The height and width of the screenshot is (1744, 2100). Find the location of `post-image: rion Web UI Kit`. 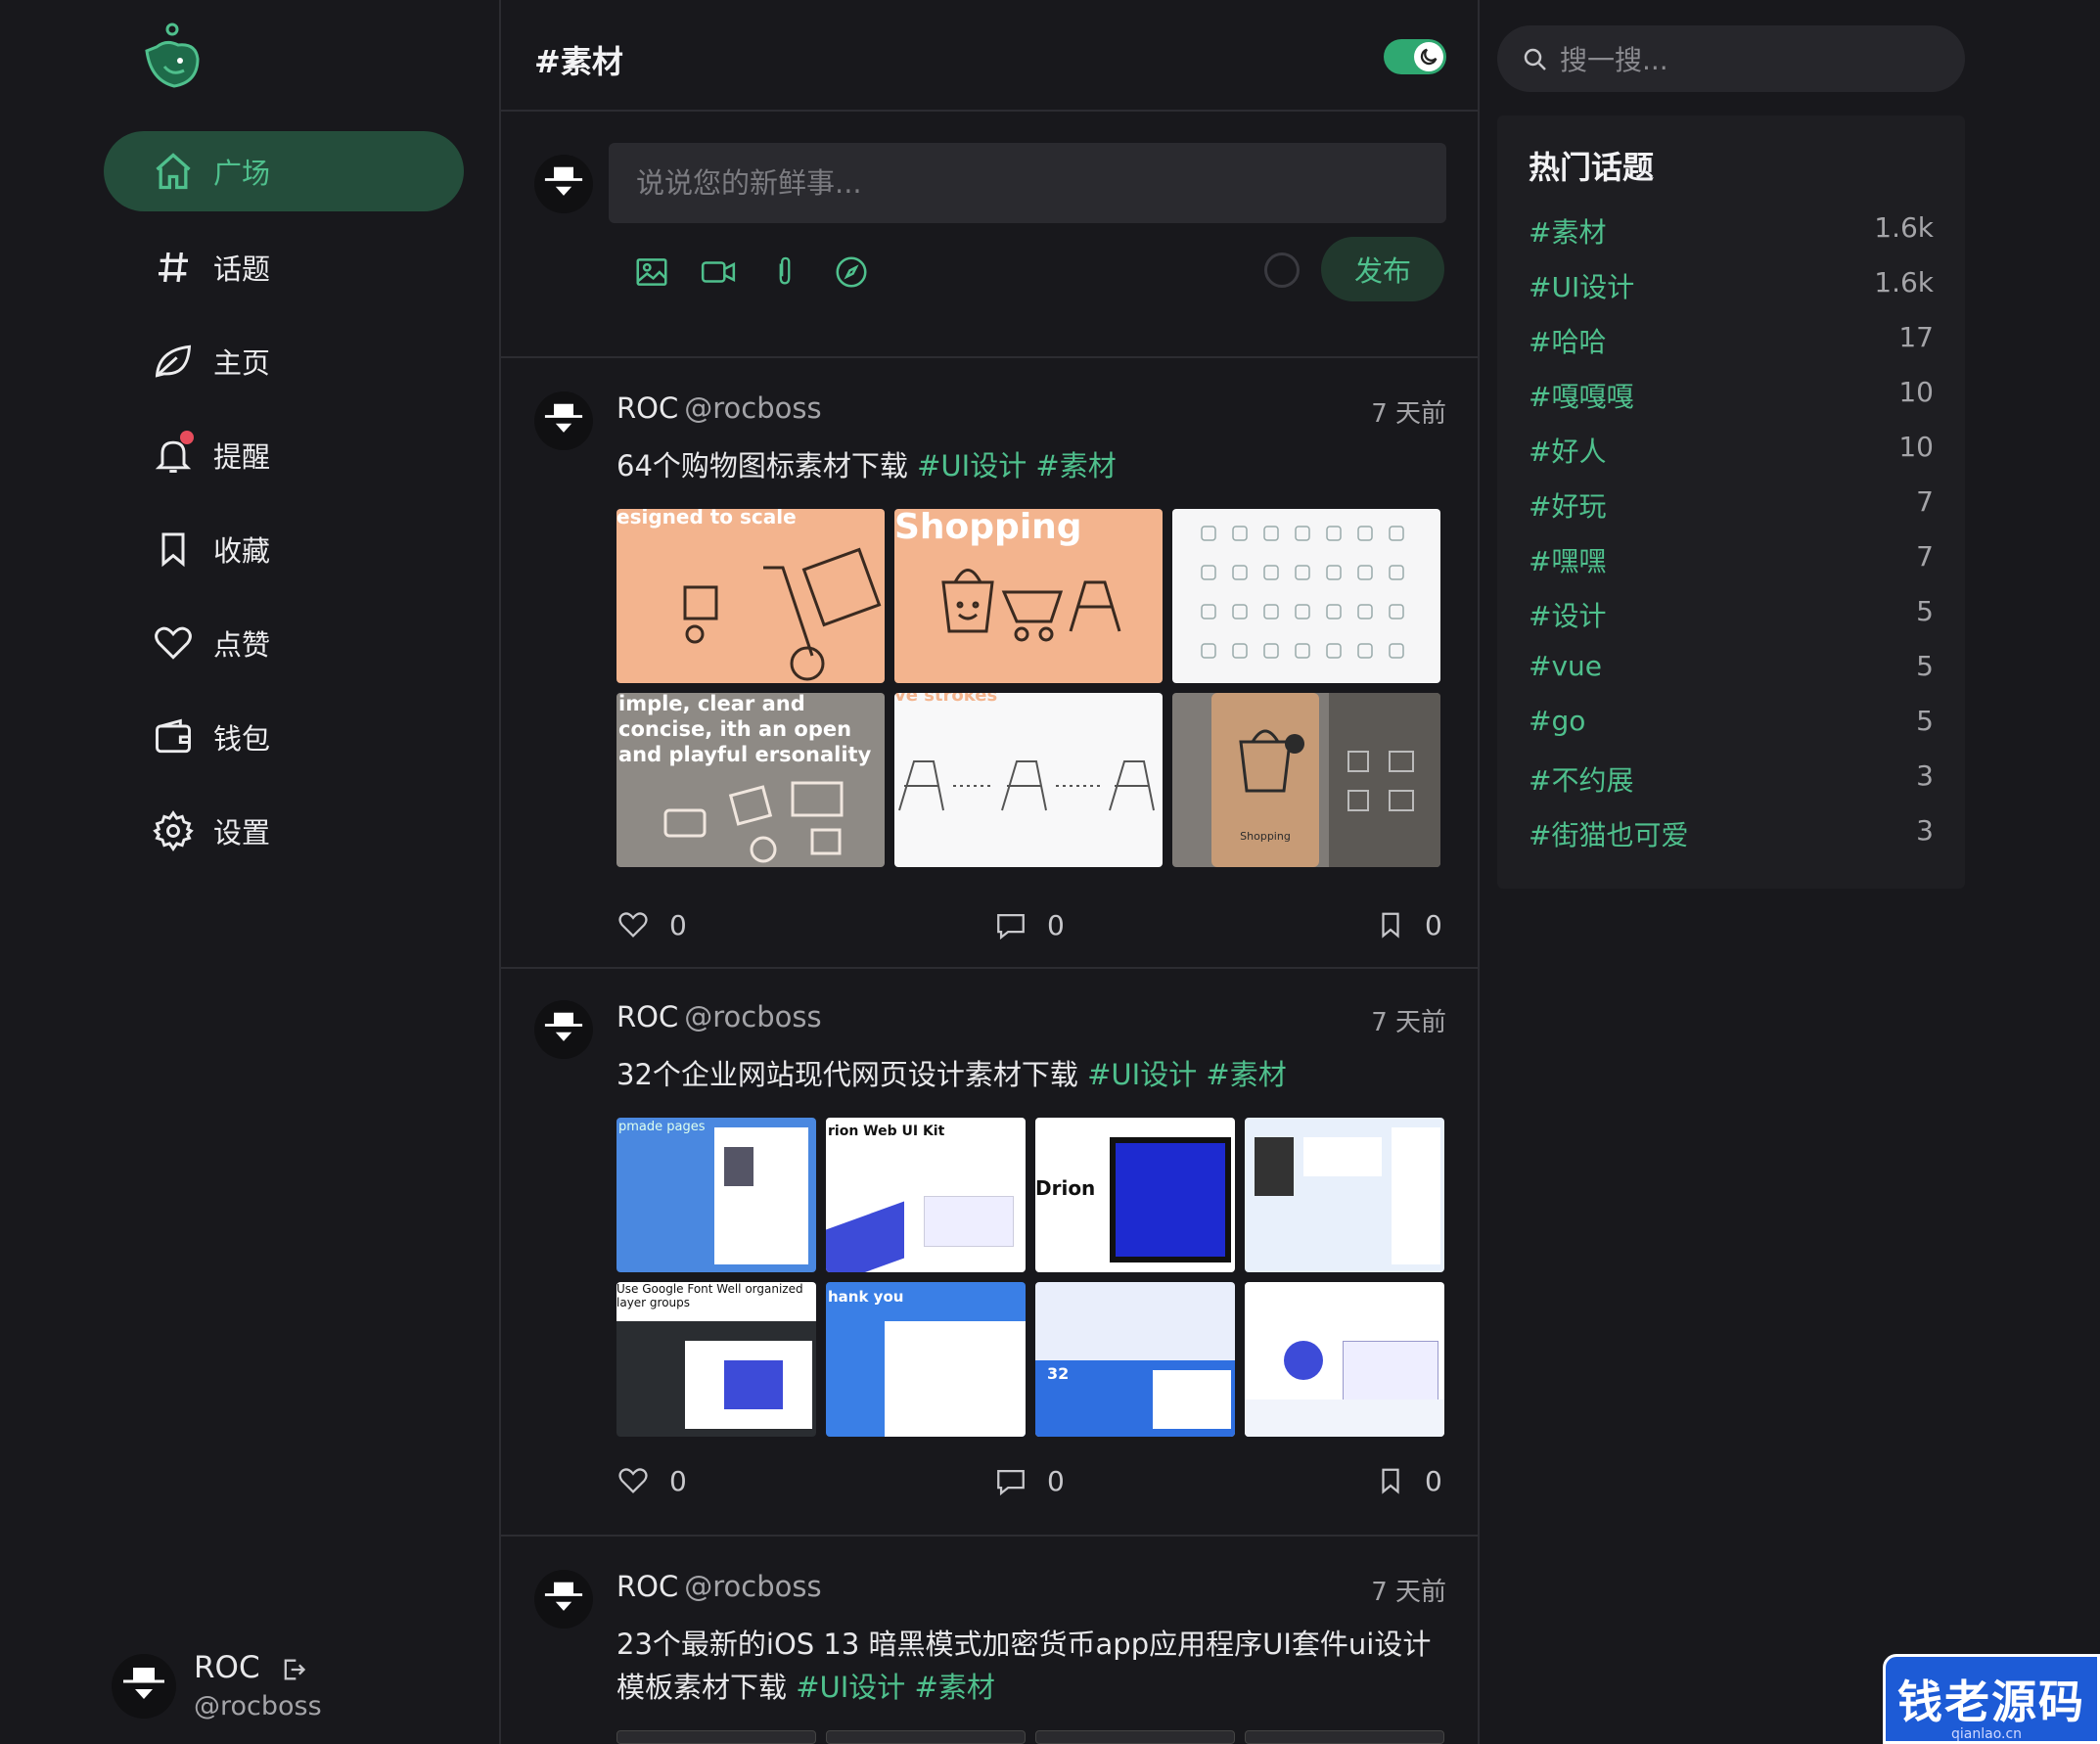

post-image: rion Web UI Kit is located at coordinates (926, 1195).